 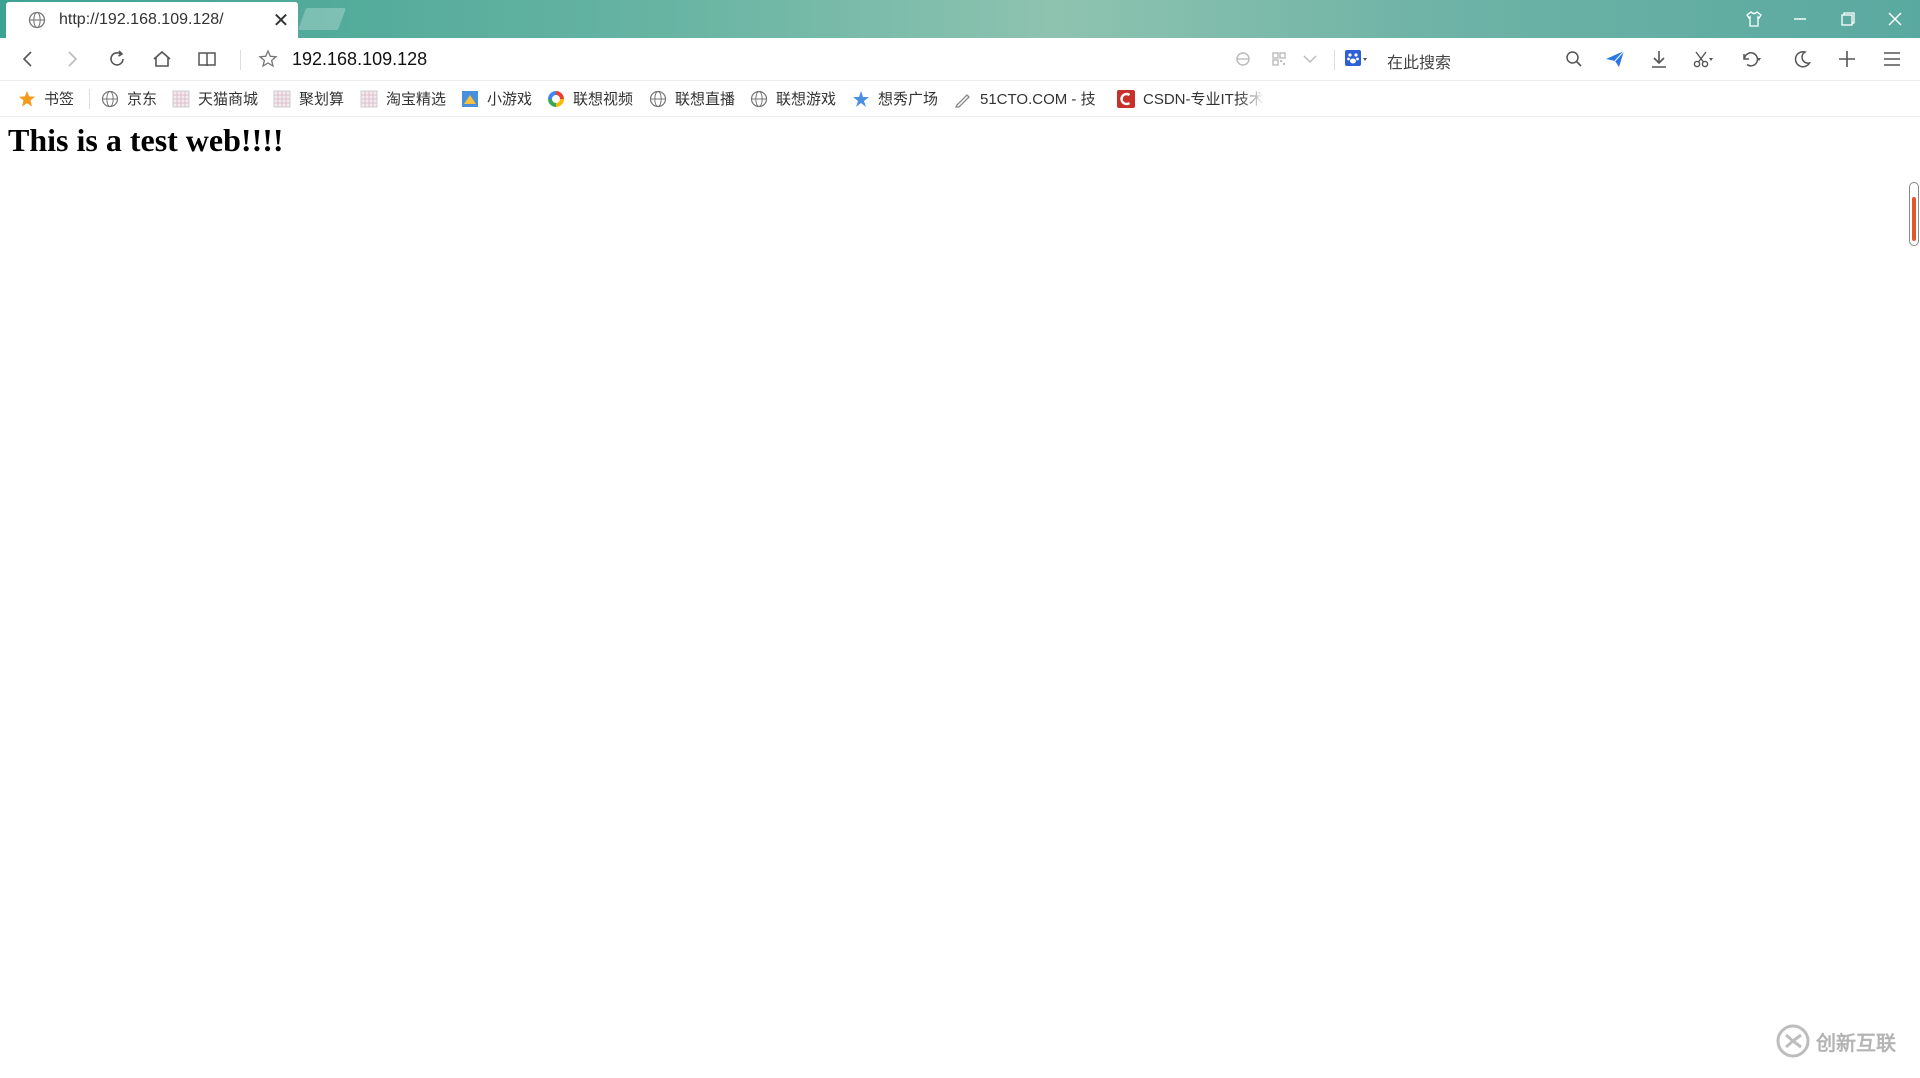 I want to click on download-icon, so click(x=1659, y=59).